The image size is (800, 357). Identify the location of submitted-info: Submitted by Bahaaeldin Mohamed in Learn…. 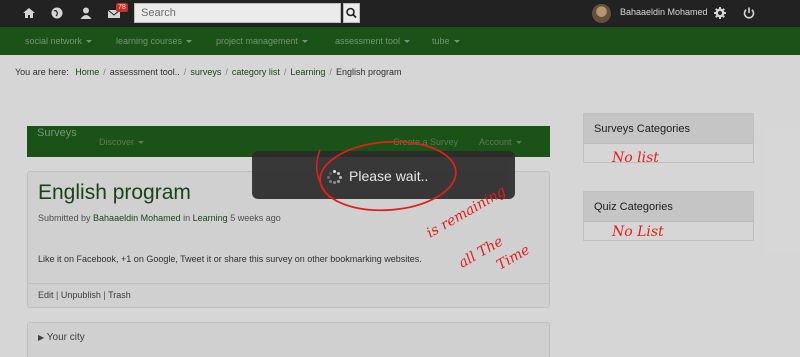
(159, 218).